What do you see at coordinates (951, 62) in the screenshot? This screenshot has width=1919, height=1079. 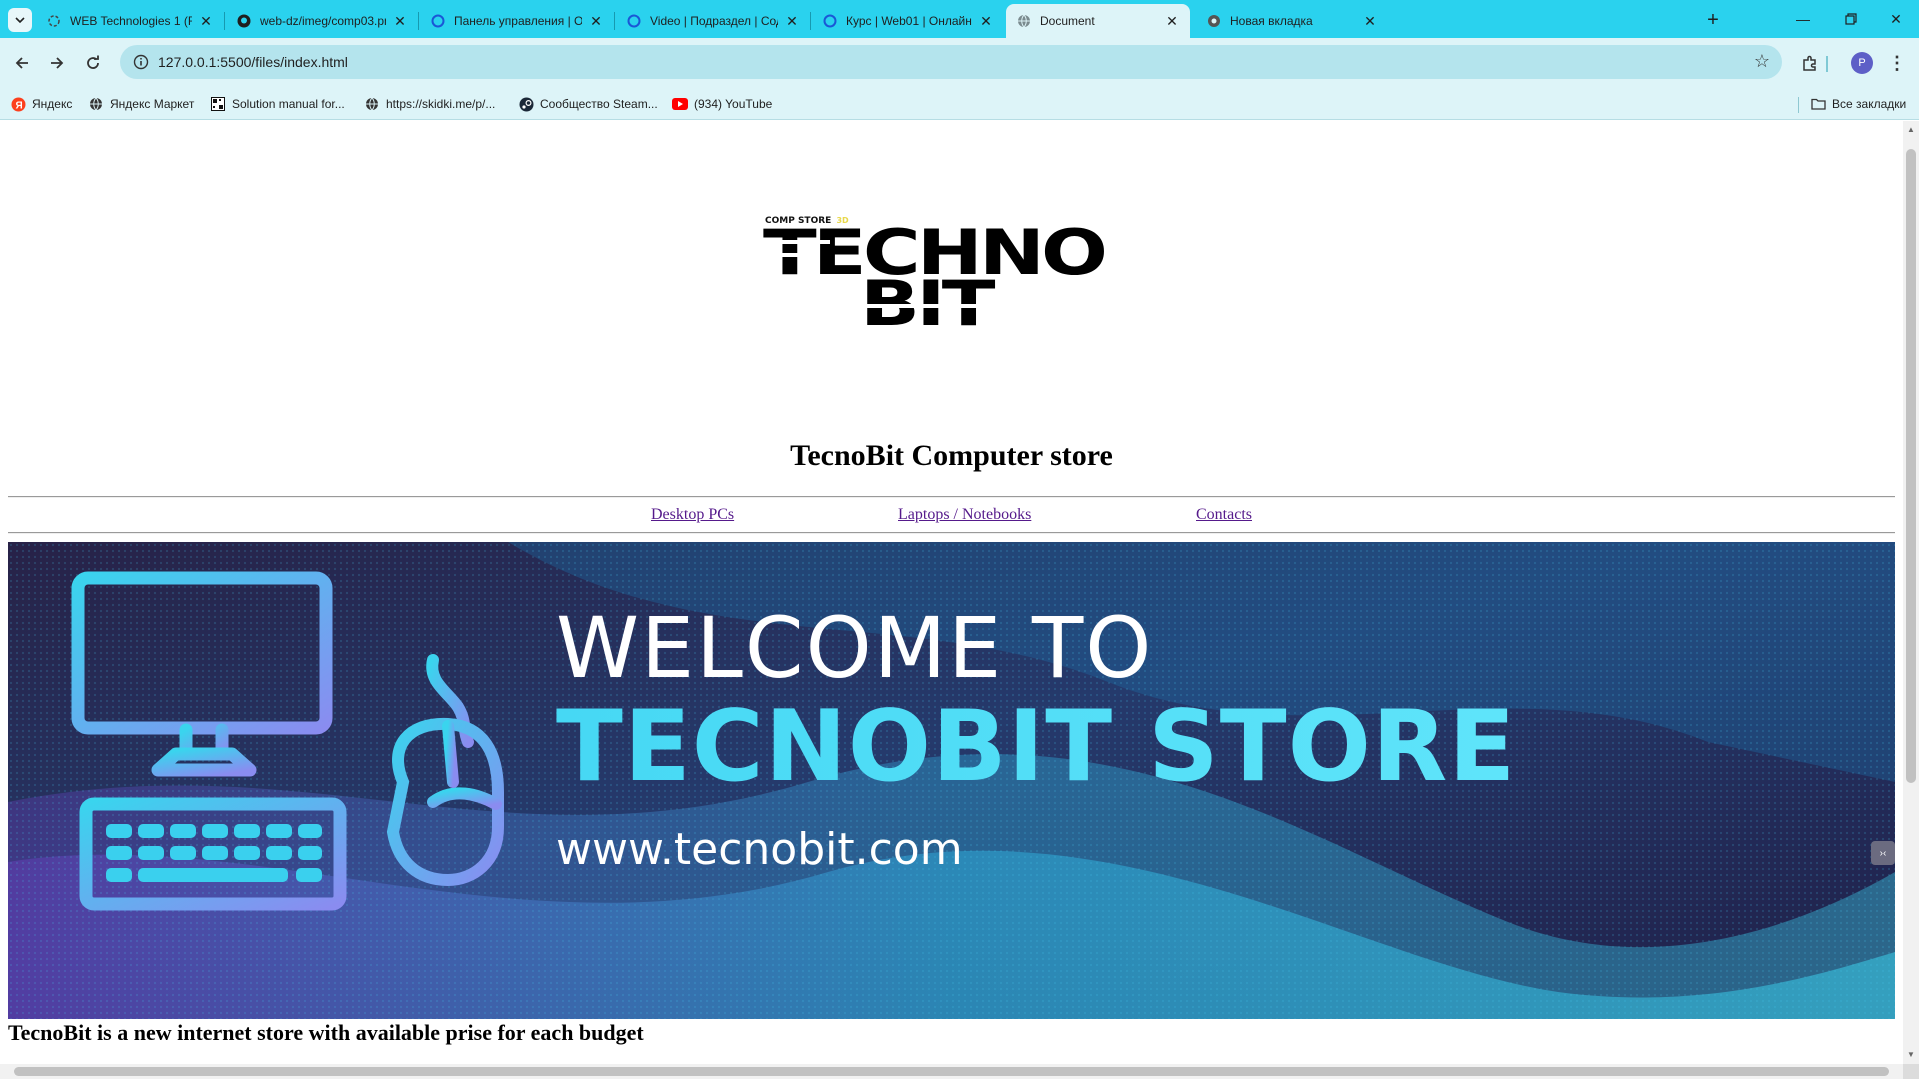 I see `address-bar: 127.0.0.1:5500/files/index.html ☆` at bounding box center [951, 62].